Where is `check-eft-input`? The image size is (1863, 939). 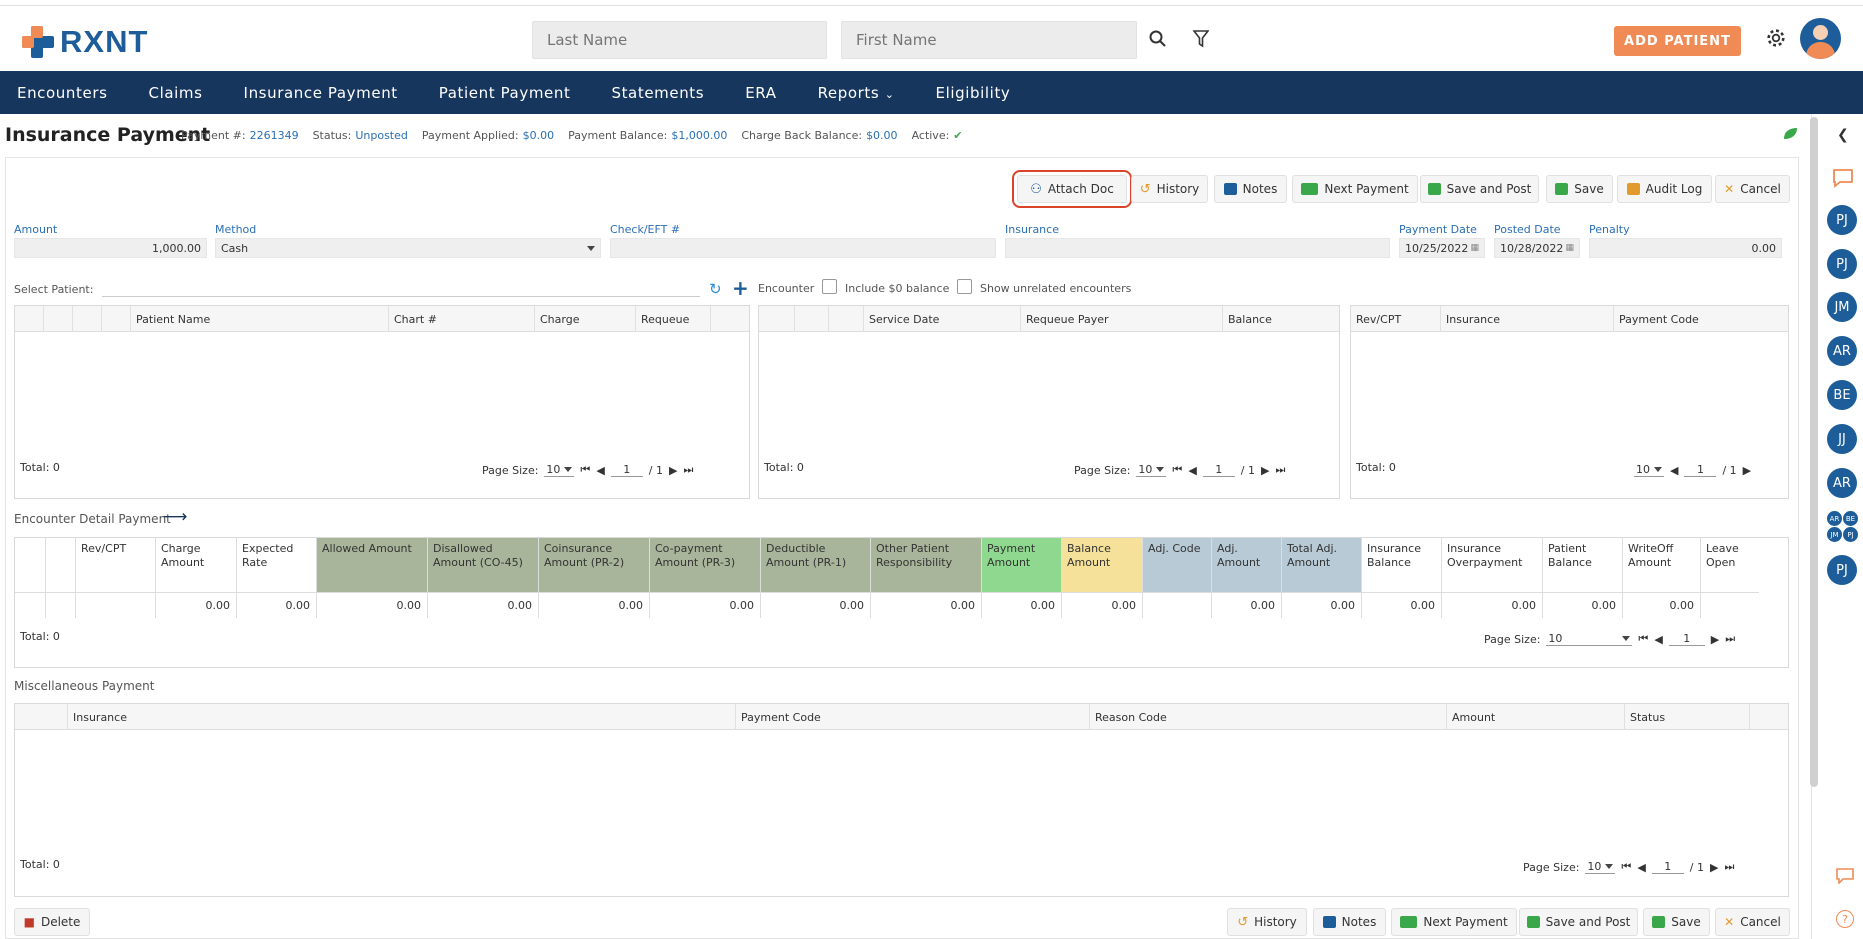
check-eft-input is located at coordinates (803, 248).